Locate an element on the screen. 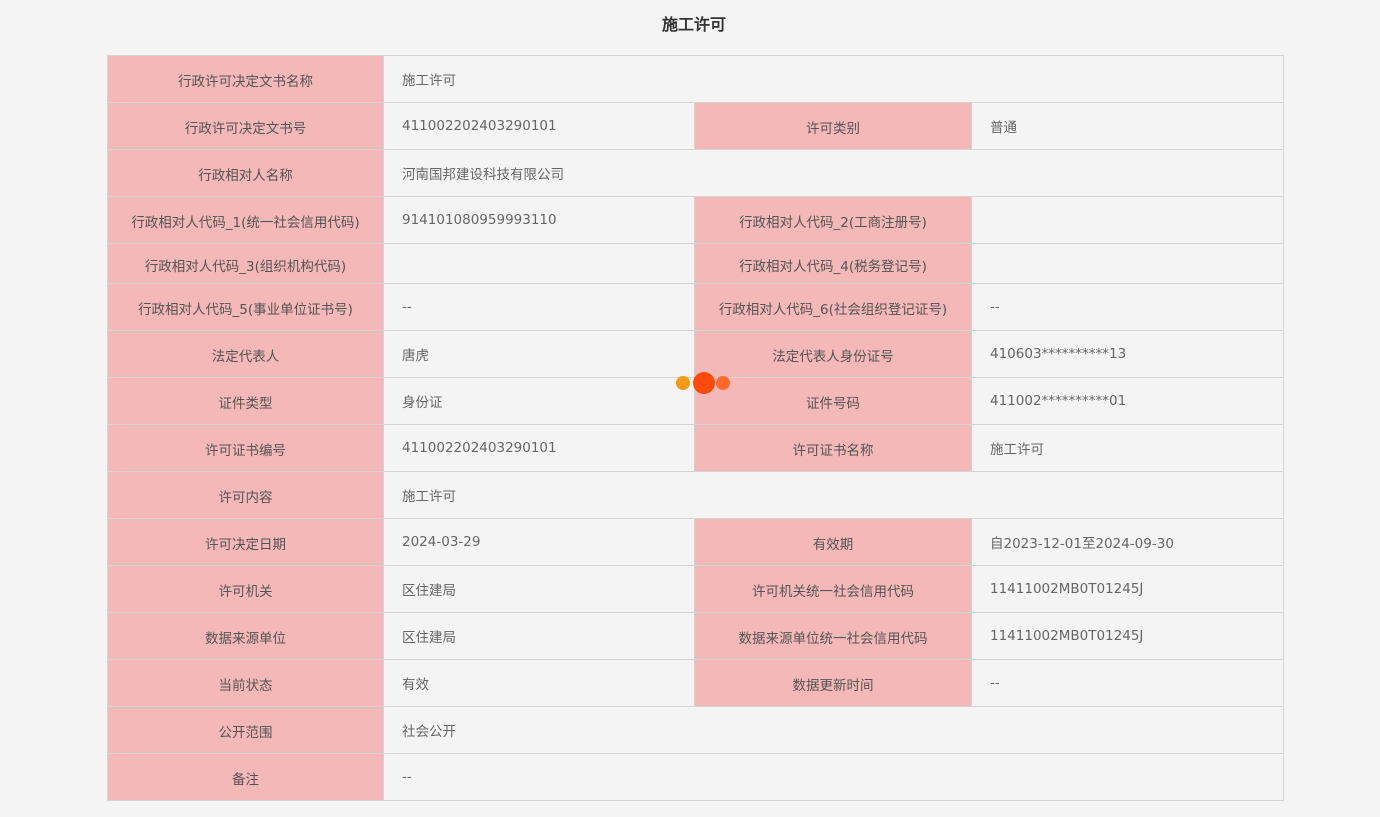 The width and height of the screenshot is (1380, 817). table-row: 公开范围 社会公开 is located at coordinates (696, 730).